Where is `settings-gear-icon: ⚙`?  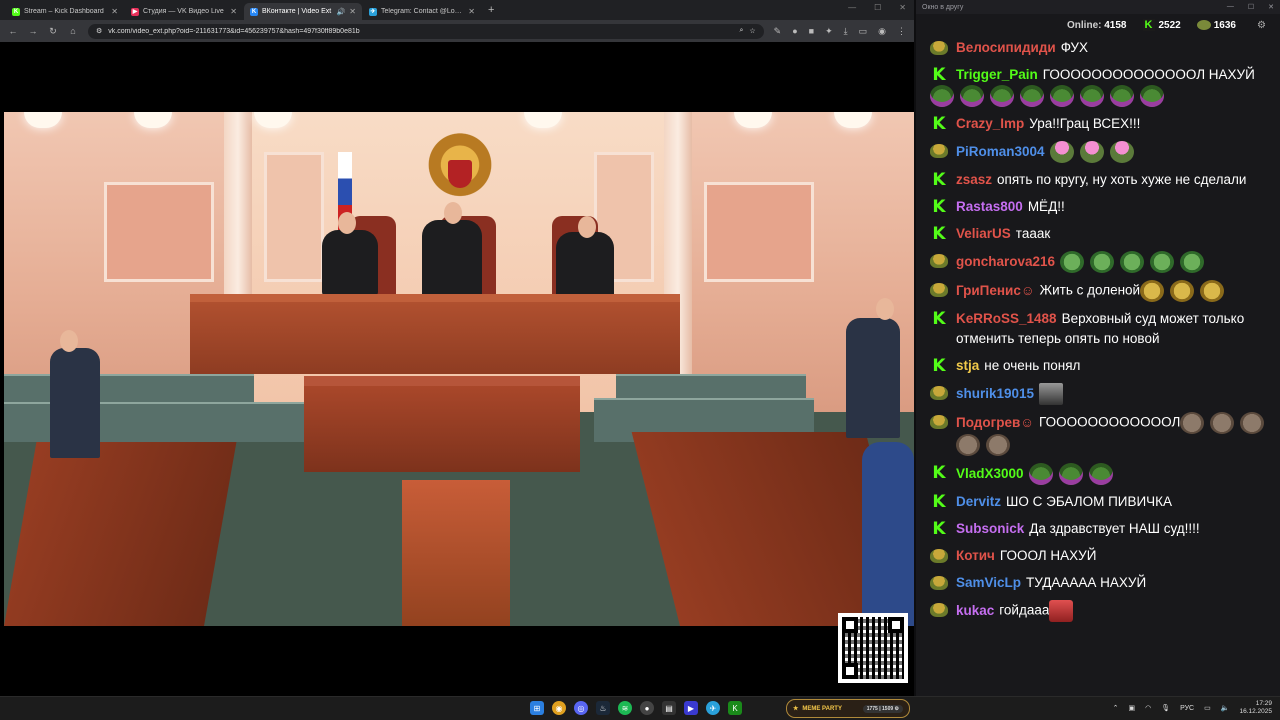 settings-gear-icon: ⚙ is located at coordinates (1261, 25).